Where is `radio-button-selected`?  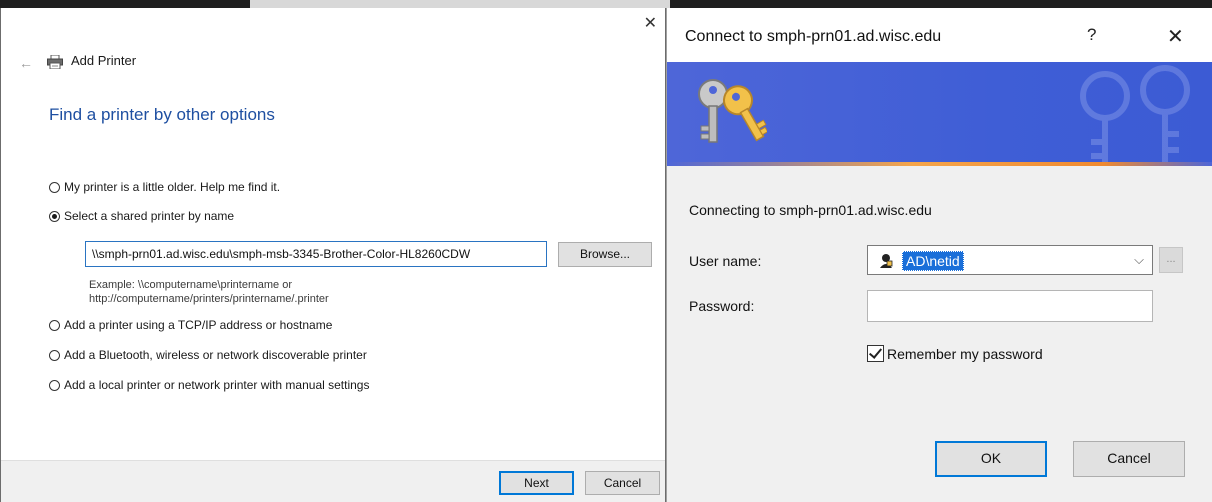 radio-button-selected is located at coordinates (54, 216).